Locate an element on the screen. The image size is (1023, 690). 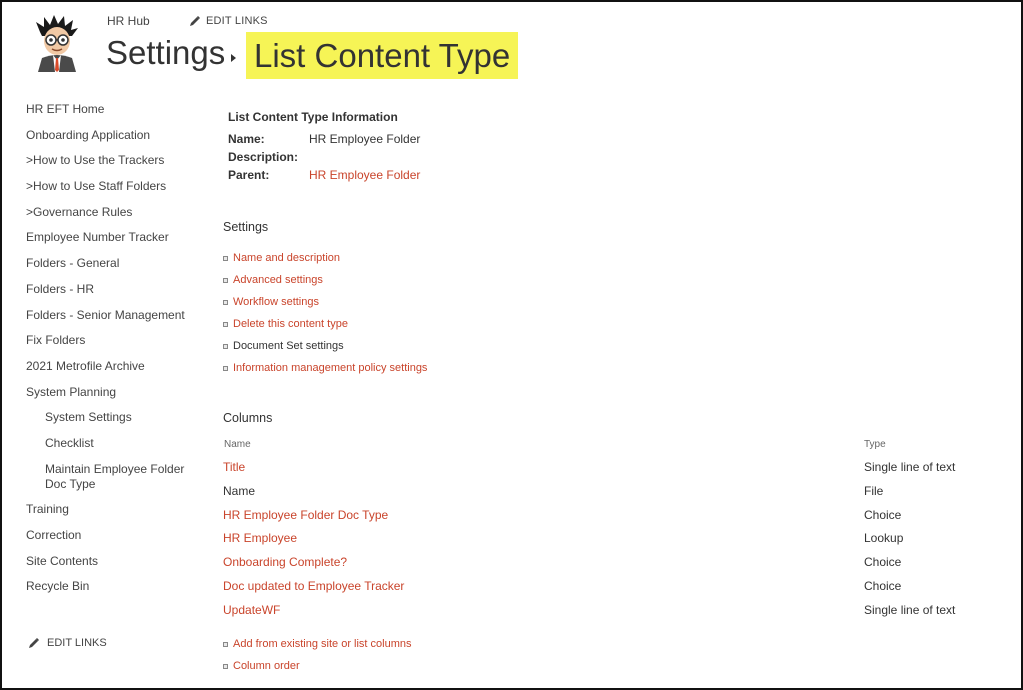
info-parent-link: HR Employee Folder is located at coordinates (364, 175).